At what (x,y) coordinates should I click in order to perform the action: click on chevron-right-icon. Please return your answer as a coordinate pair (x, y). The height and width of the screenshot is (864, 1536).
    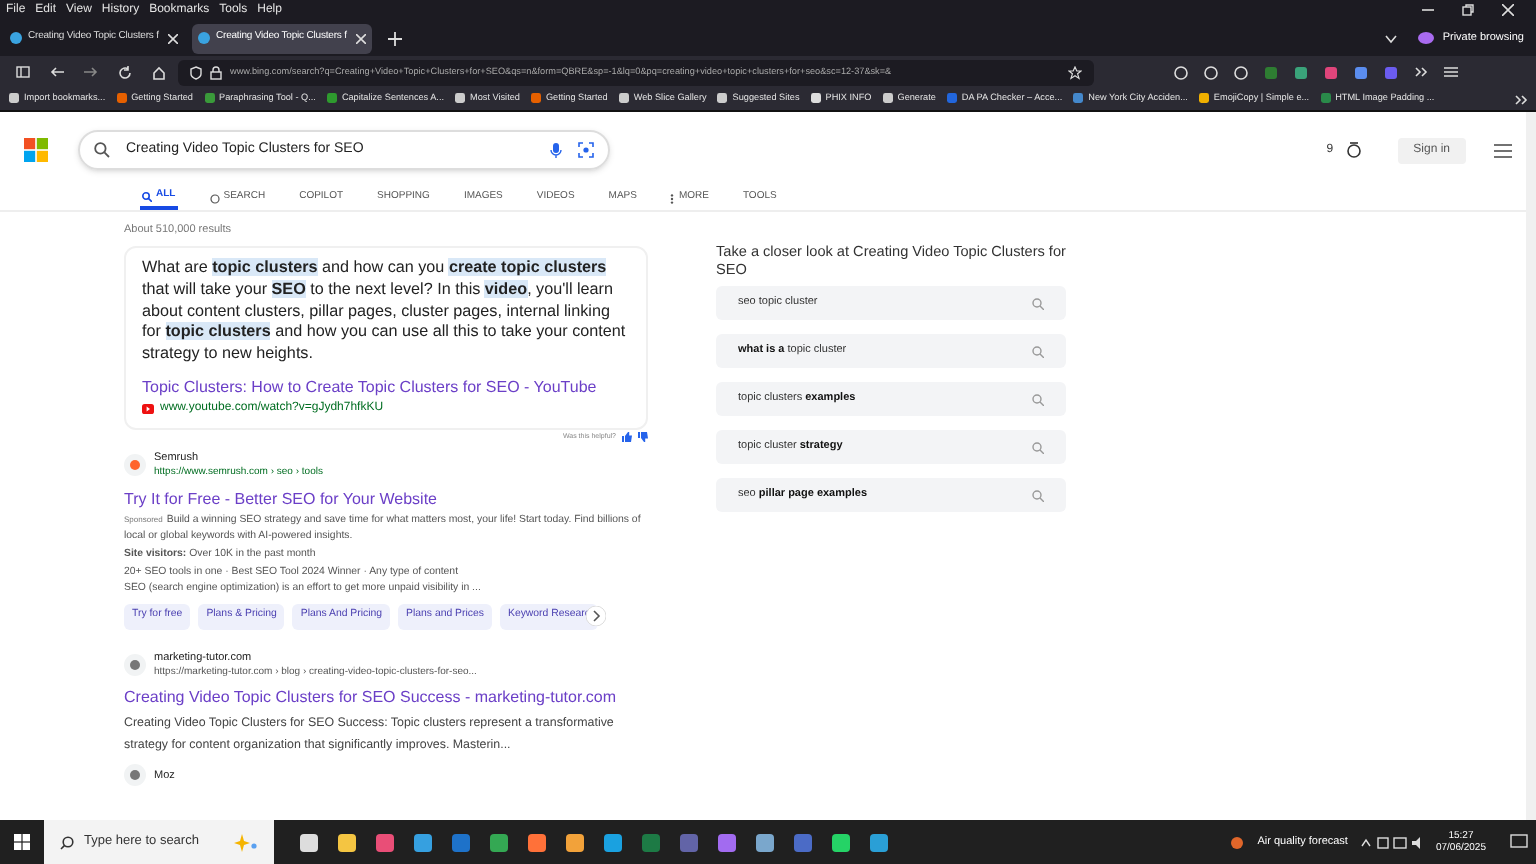
    Looking at the image, I should click on (595, 616).